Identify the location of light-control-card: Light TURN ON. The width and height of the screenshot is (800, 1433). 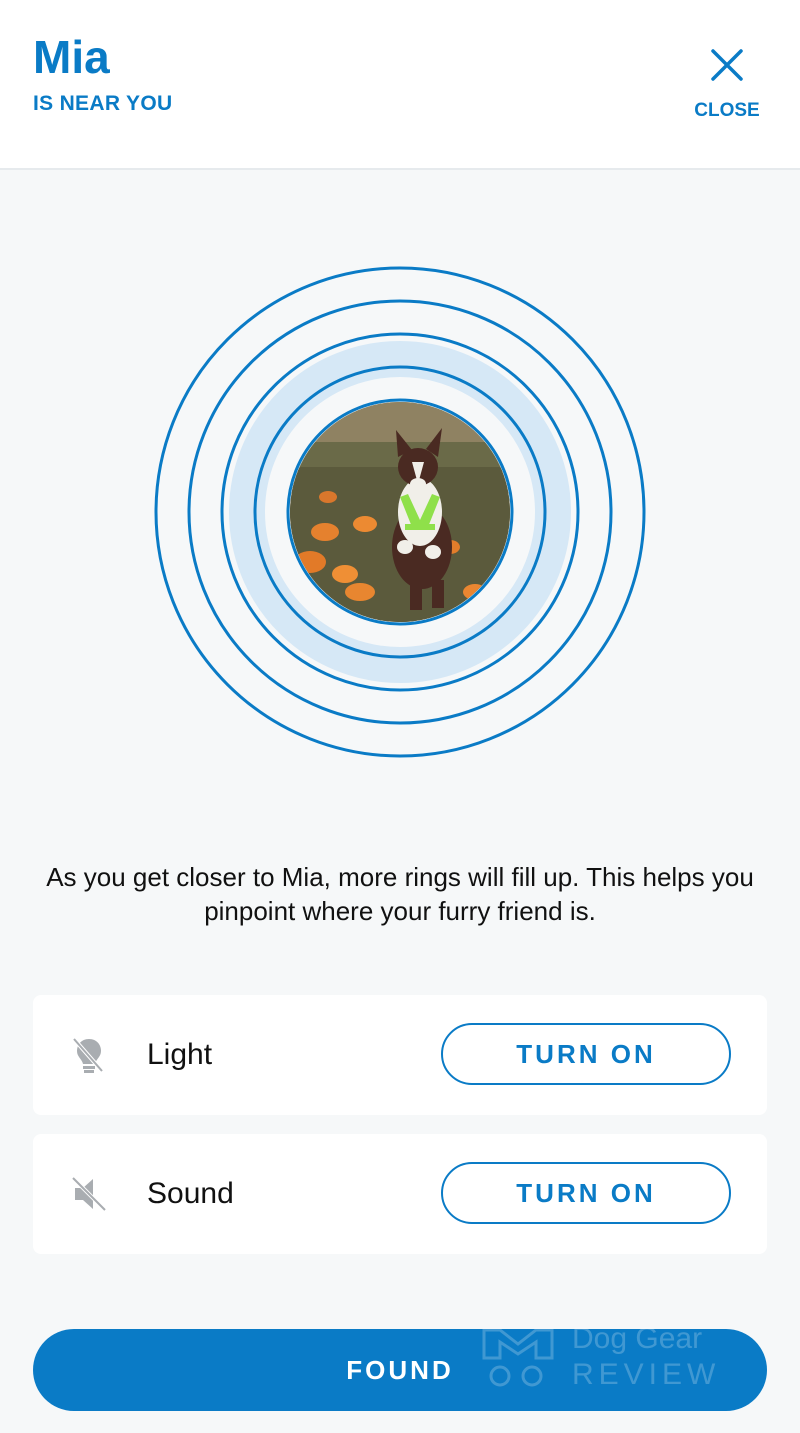
(400, 1055).